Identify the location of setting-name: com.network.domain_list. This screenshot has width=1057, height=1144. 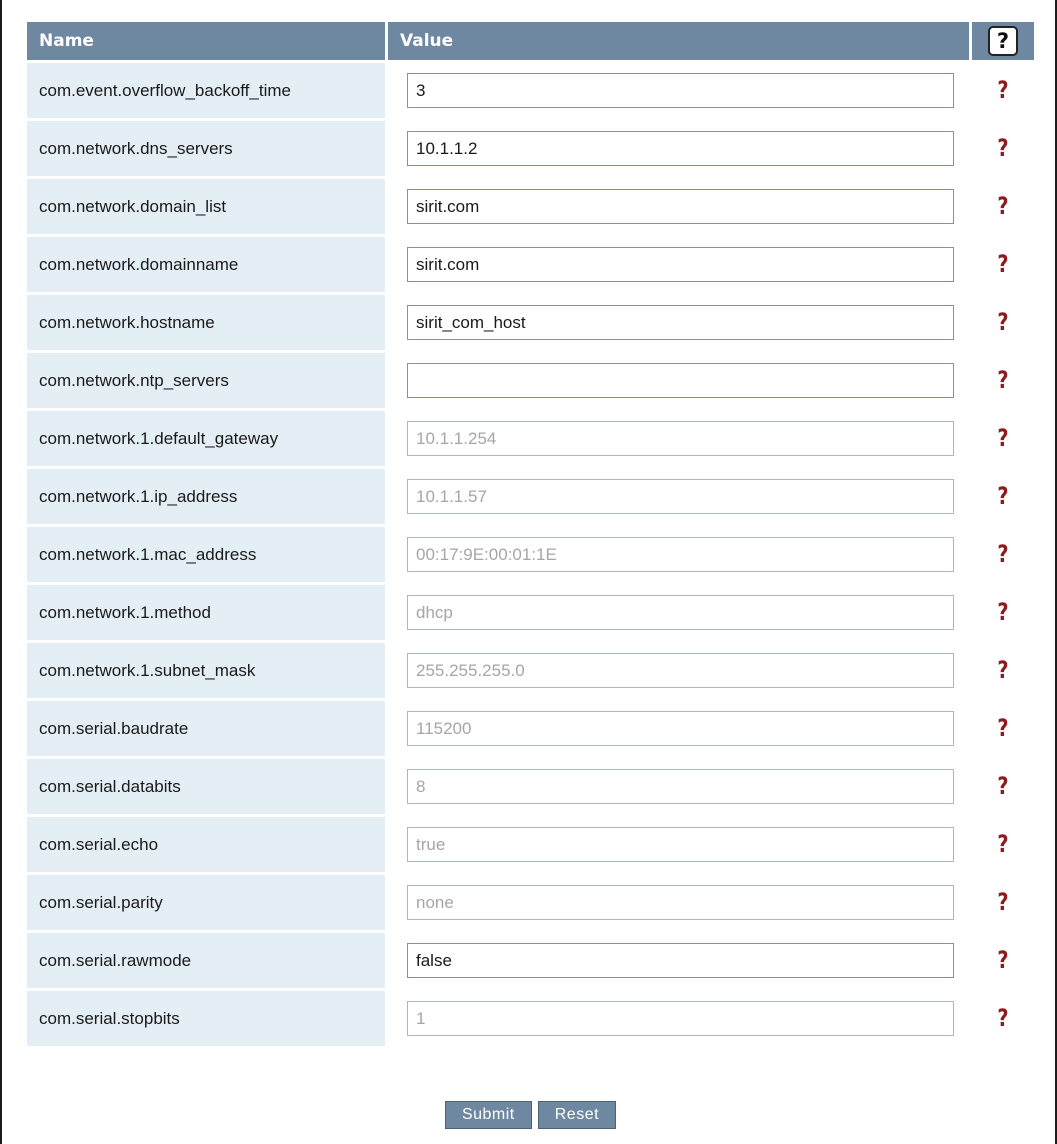
(206, 206).